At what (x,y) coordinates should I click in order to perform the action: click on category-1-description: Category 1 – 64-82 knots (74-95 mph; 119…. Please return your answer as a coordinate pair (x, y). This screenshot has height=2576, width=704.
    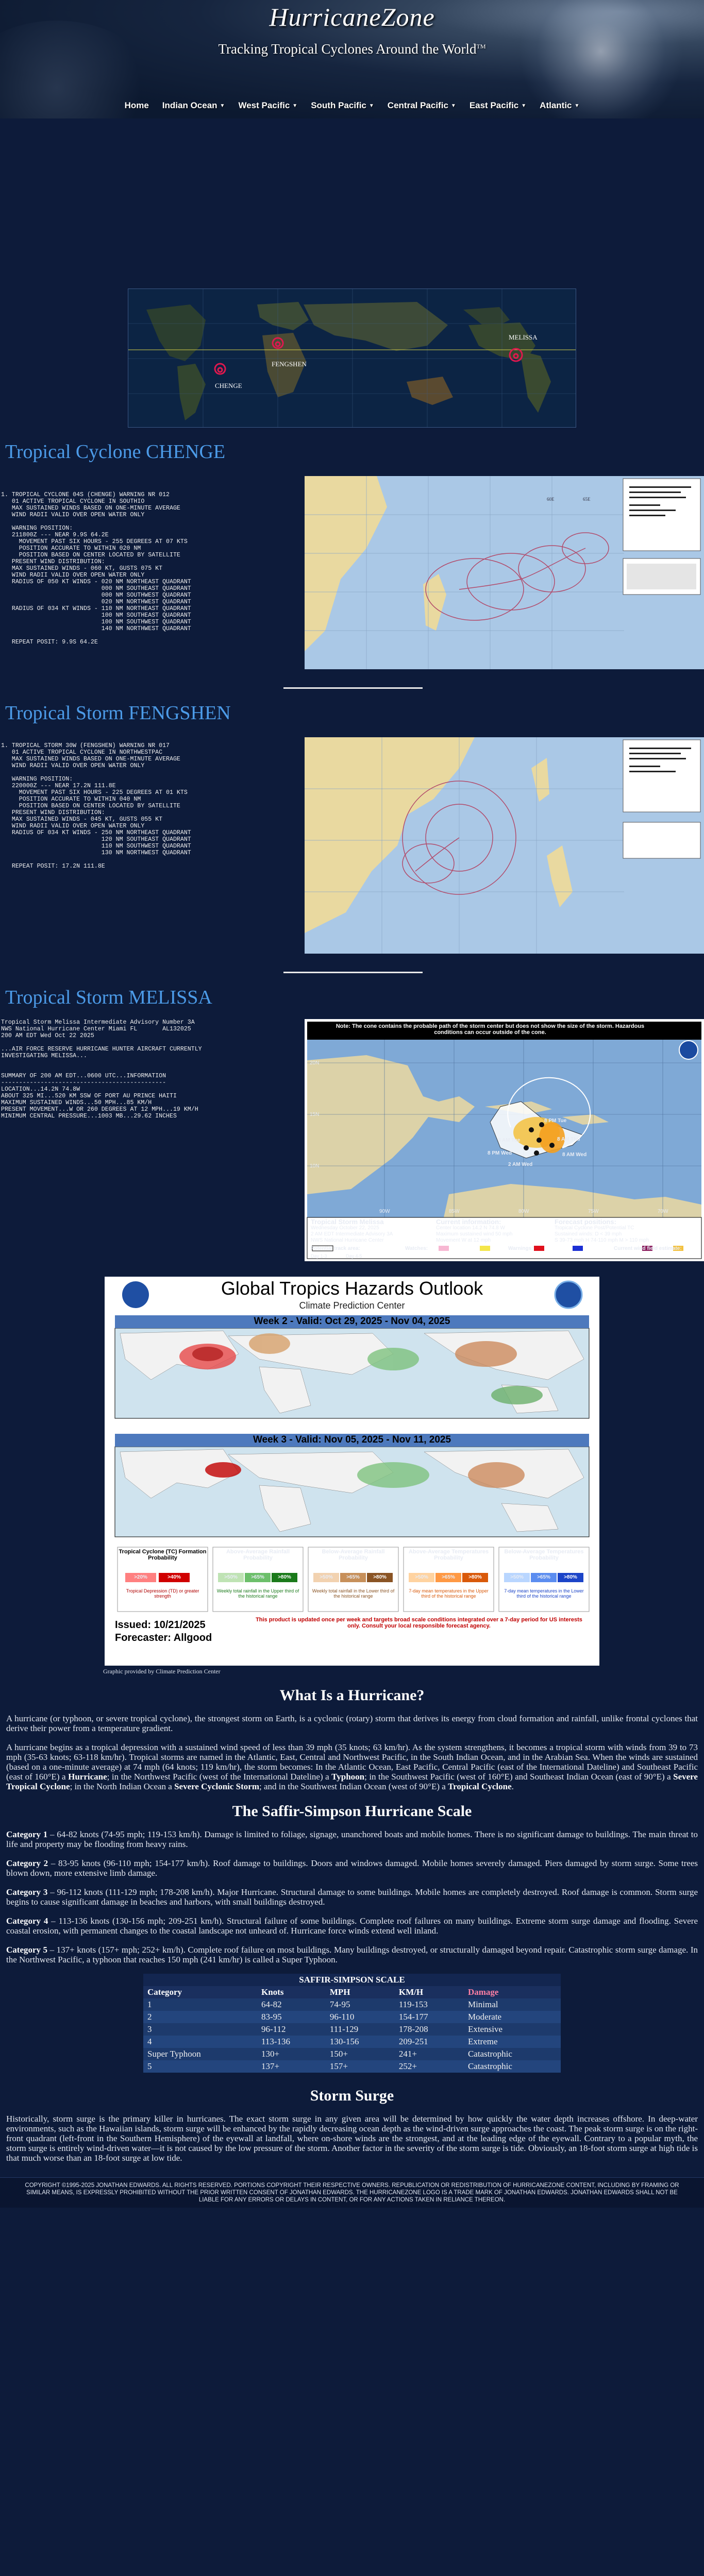
    Looking at the image, I should click on (352, 1839).